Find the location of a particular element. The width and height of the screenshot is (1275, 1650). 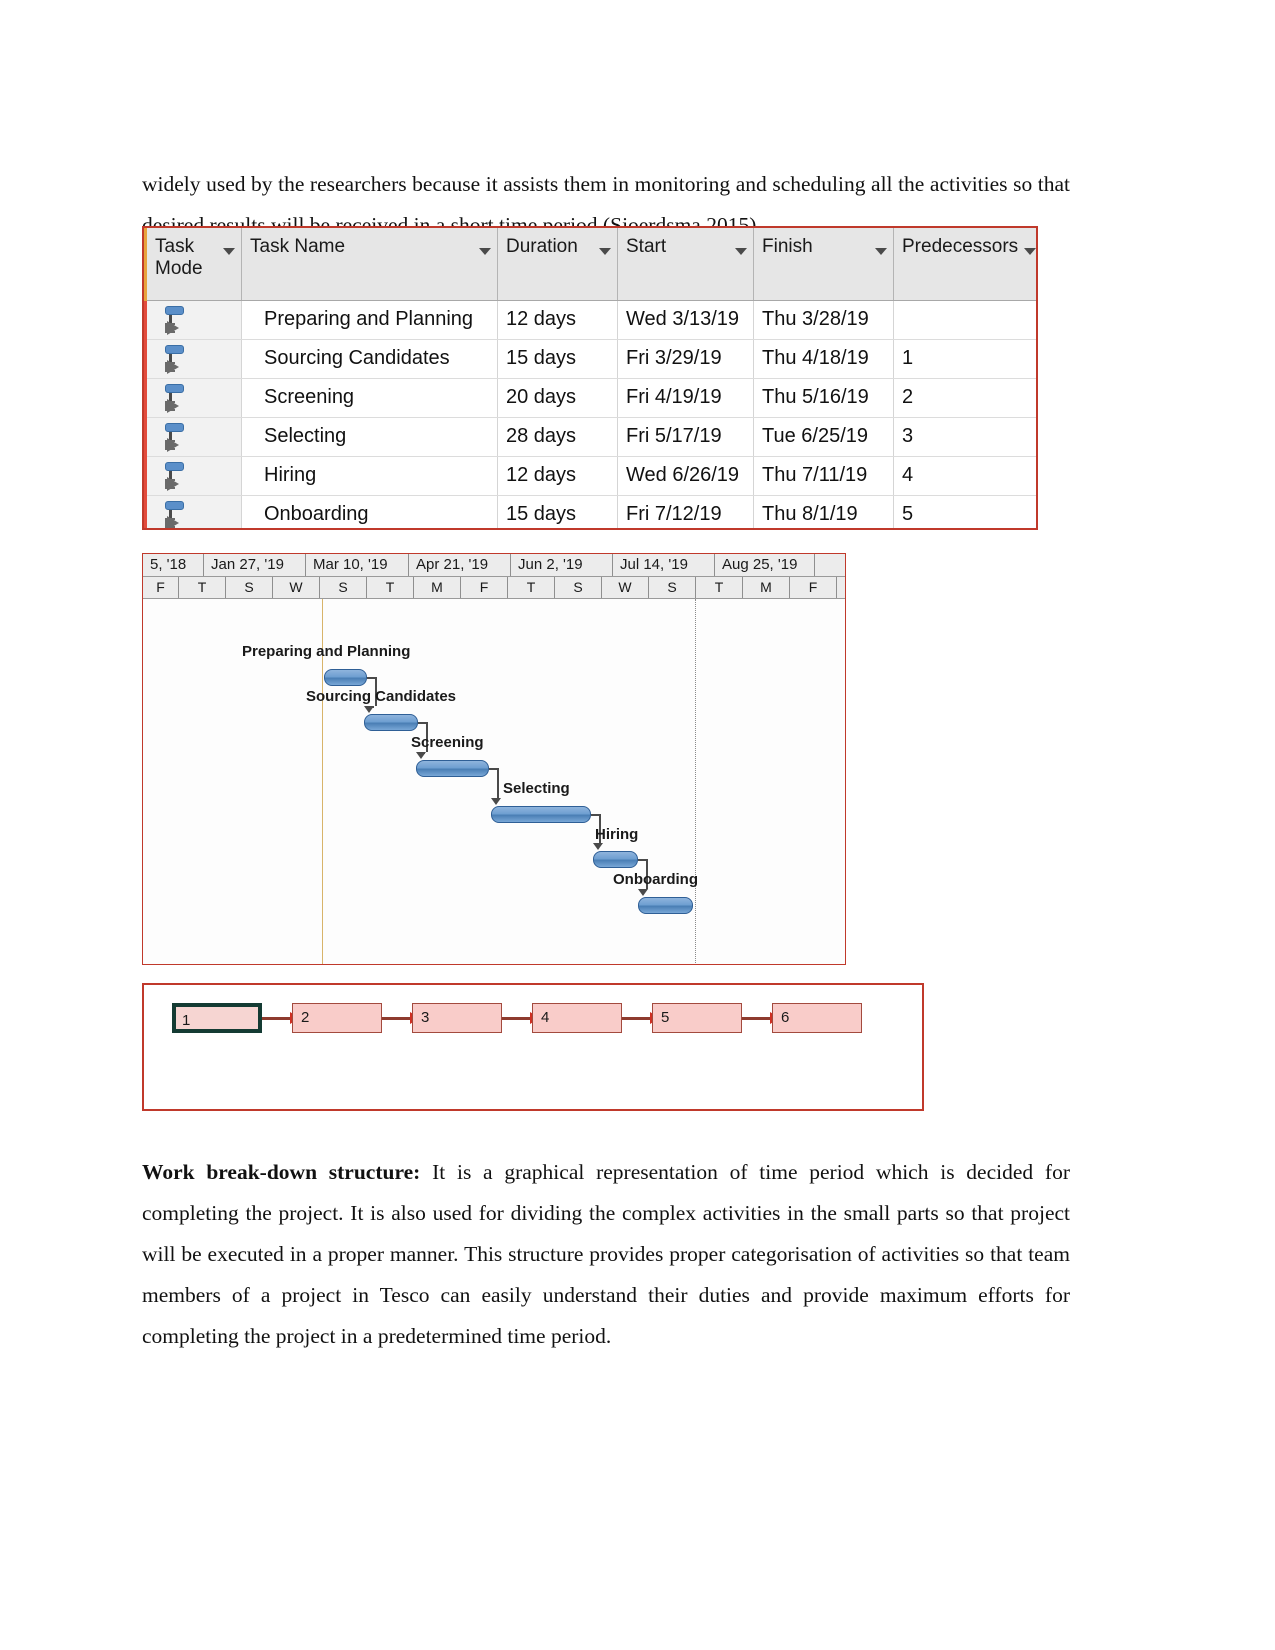

wbs-network-diagram: 123456 is located at coordinates (533, 1047).